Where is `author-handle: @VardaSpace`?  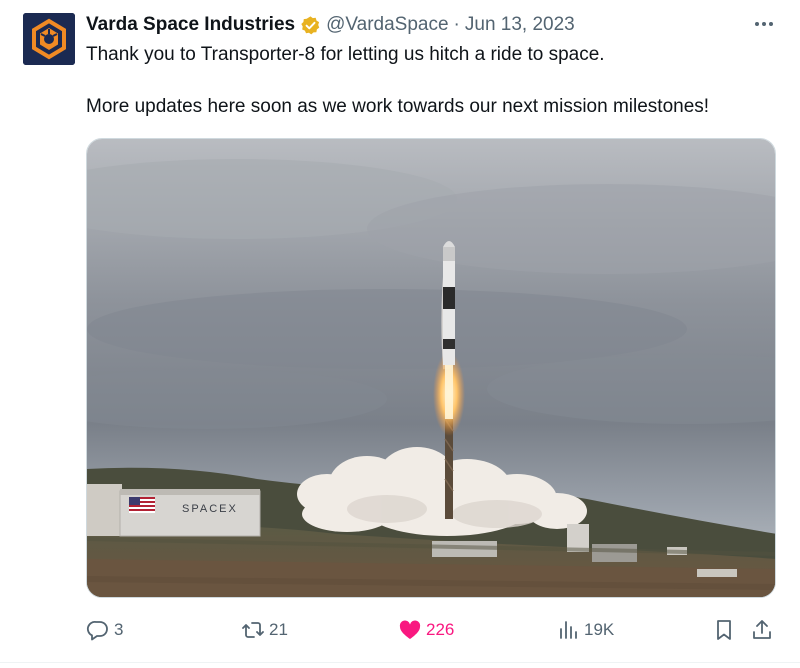
author-handle: @VardaSpace is located at coordinates (387, 25).